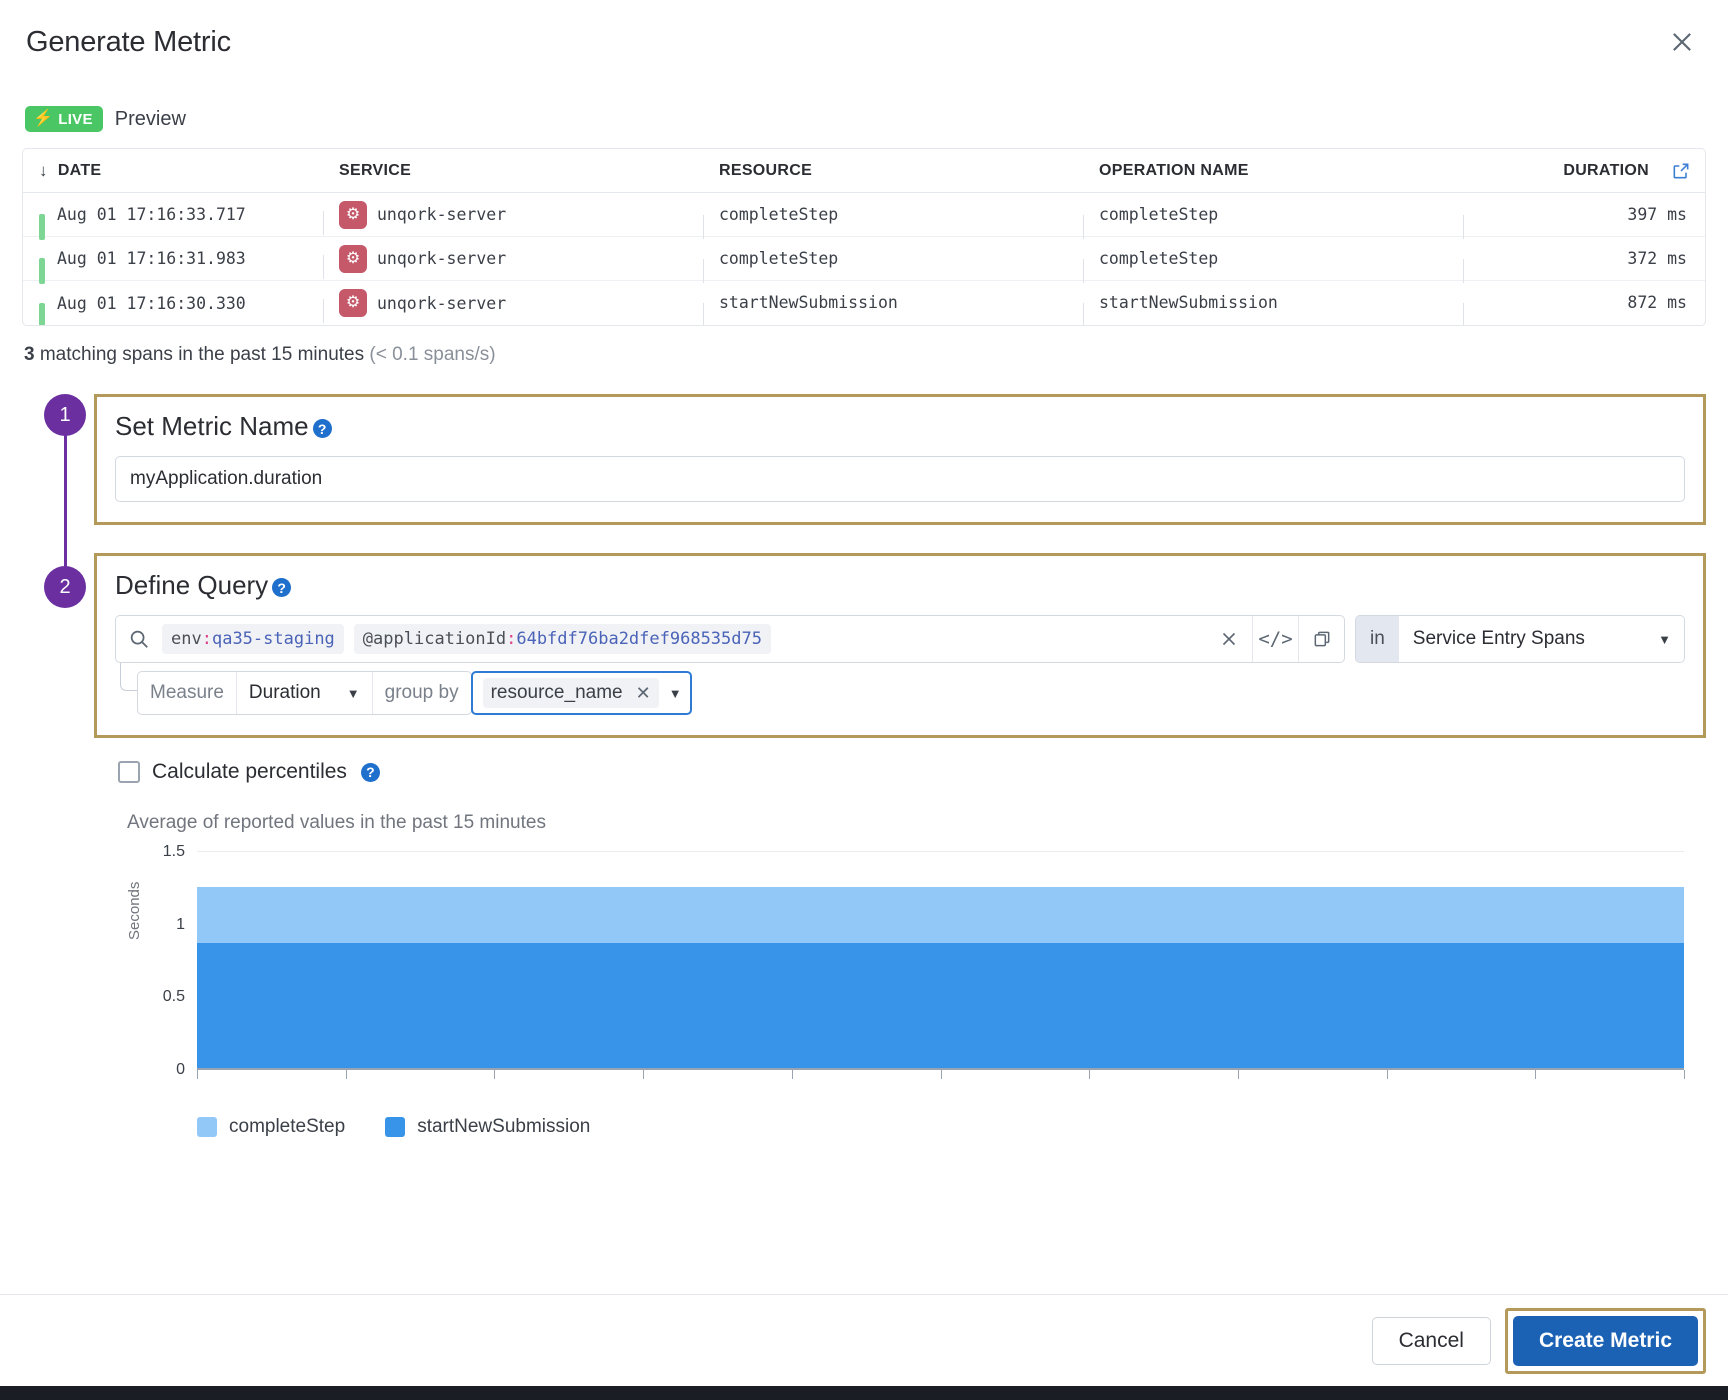 The width and height of the screenshot is (1728, 1400). Describe the element at coordinates (432, 354) in the screenshot. I see `spans-rate: (< 0.1 spans/s)` at that location.